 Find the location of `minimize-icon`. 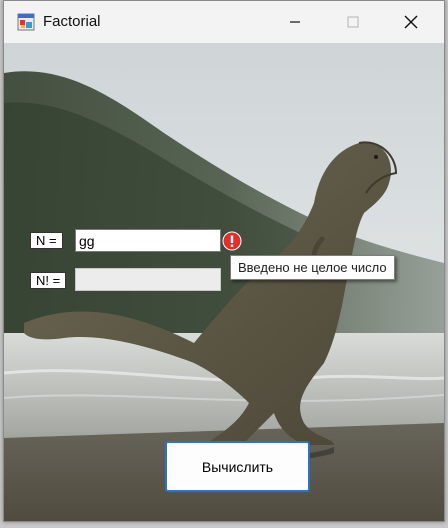

minimize-icon is located at coordinates (295, 22).